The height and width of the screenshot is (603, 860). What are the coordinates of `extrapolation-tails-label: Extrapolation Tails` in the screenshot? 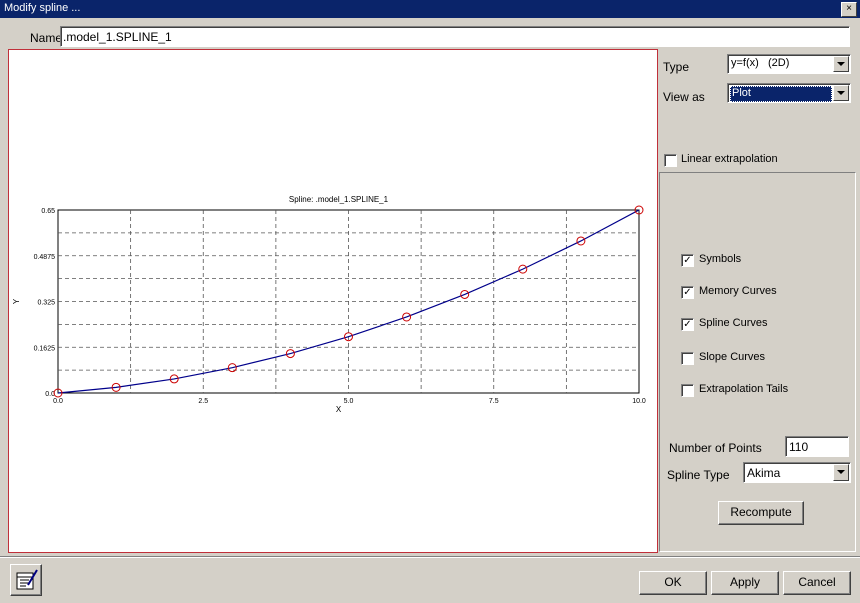 It's located at (744, 389).